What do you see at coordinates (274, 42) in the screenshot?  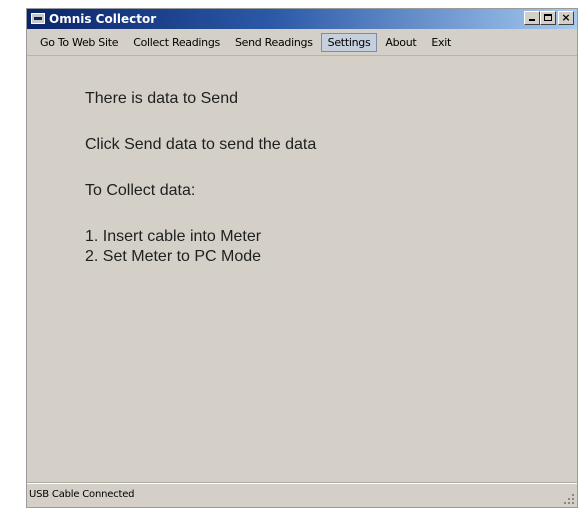 I see `menu-send-readings: Send Readings` at bounding box center [274, 42].